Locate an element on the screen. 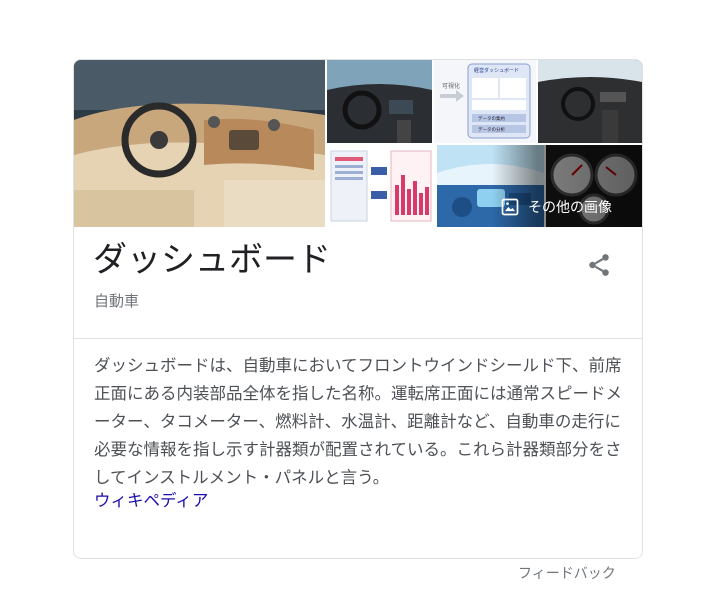  image-icon is located at coordinates (510, 207).